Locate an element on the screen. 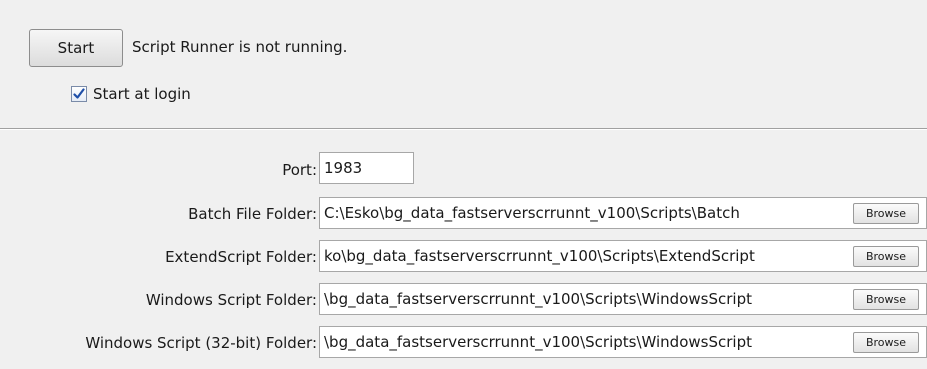  checkmark-icon is located at coordinates (79, 93).